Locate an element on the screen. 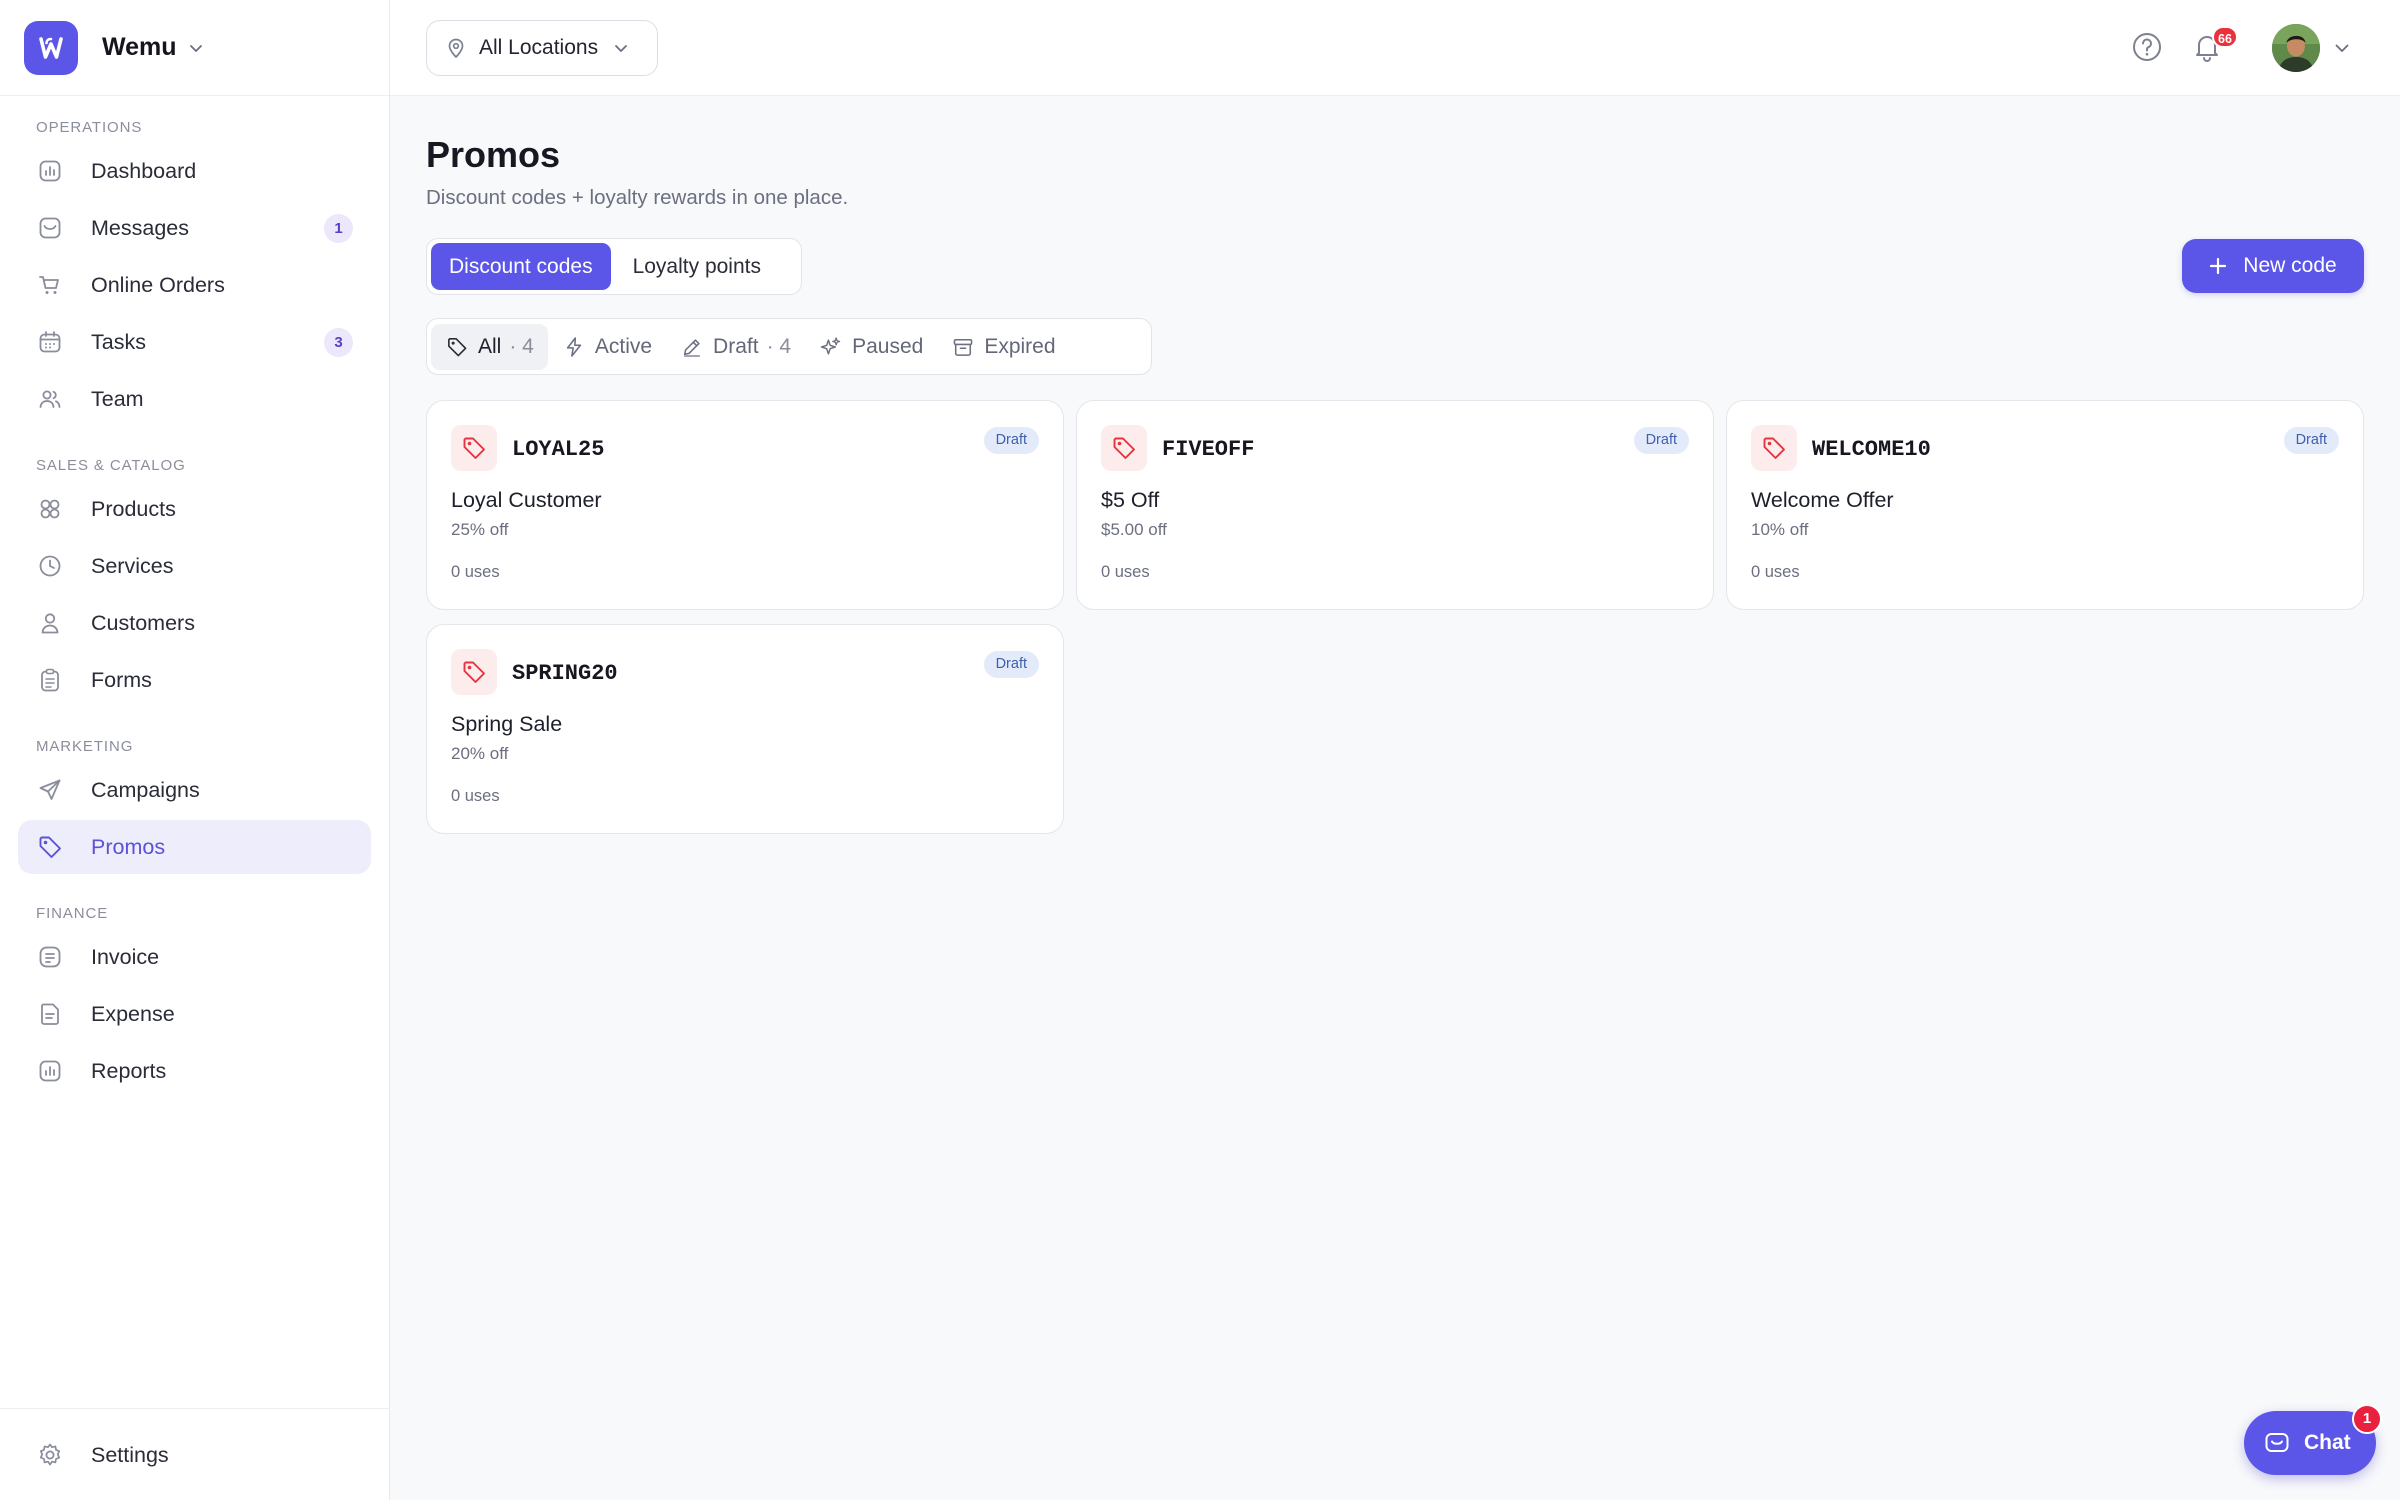 This screenshot has height=1500, width=2400. cart-icon is located at coordinates (49, 285).